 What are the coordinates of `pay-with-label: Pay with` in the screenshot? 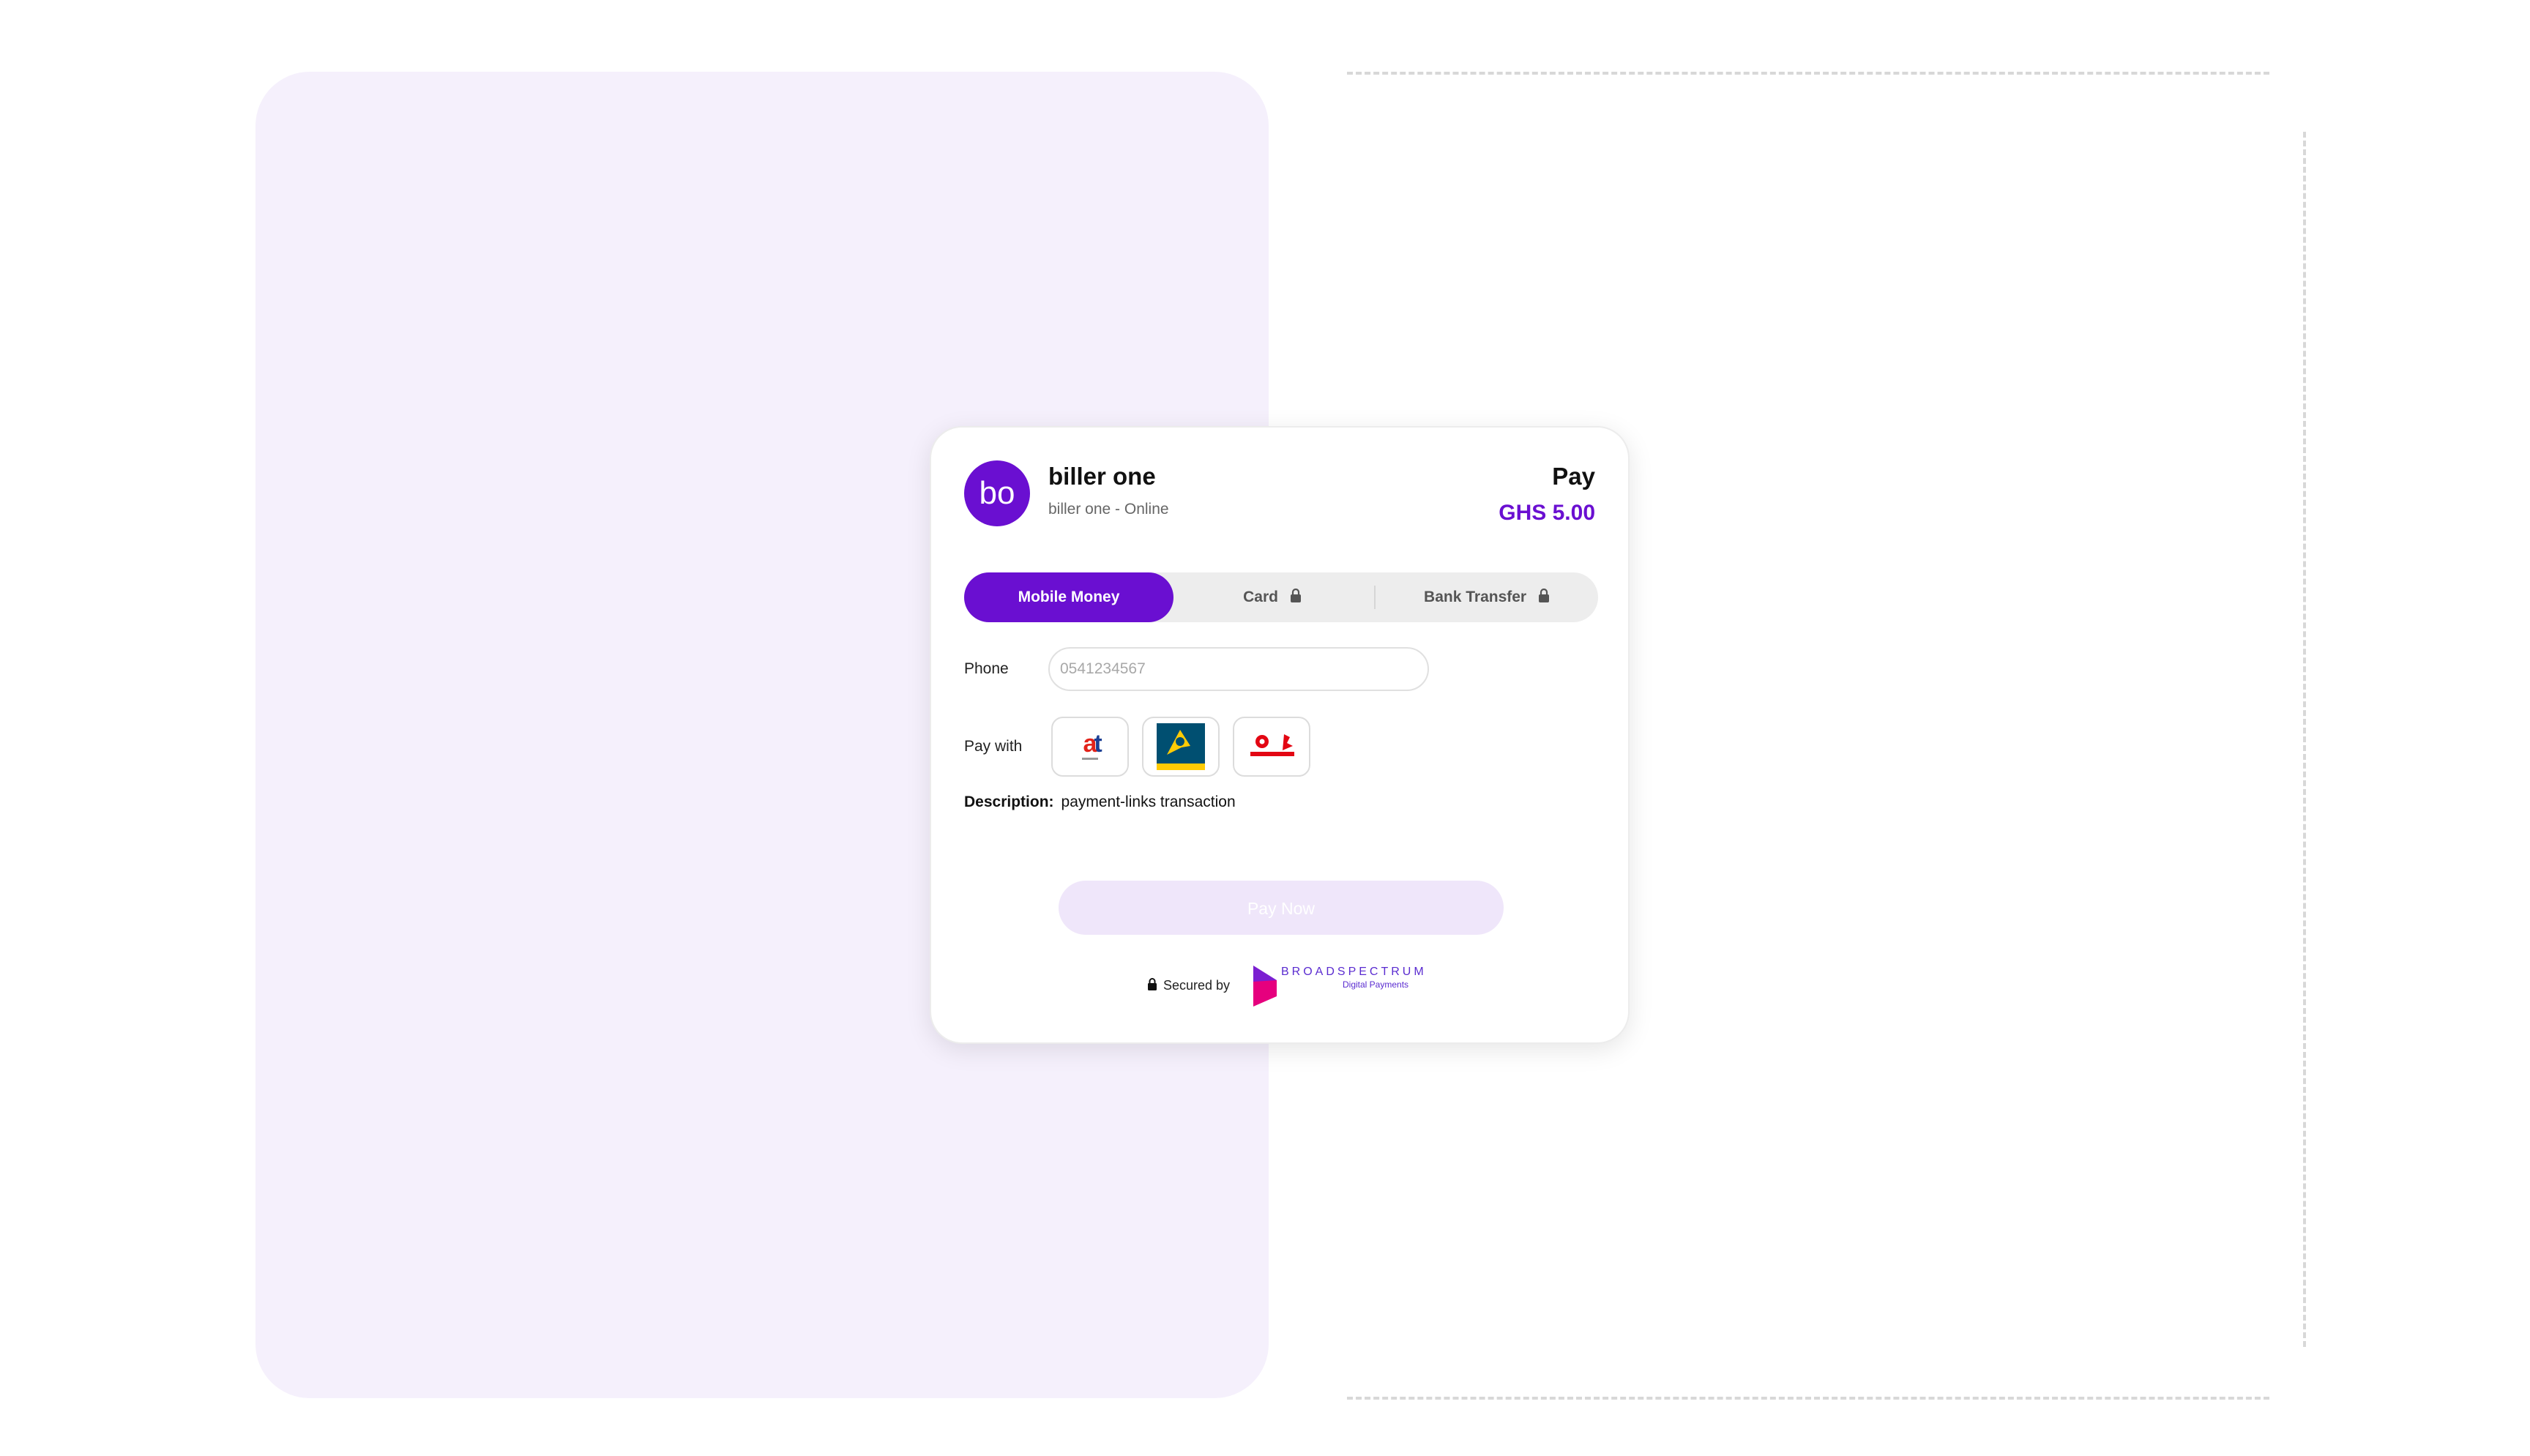 It's located at (994, 746).